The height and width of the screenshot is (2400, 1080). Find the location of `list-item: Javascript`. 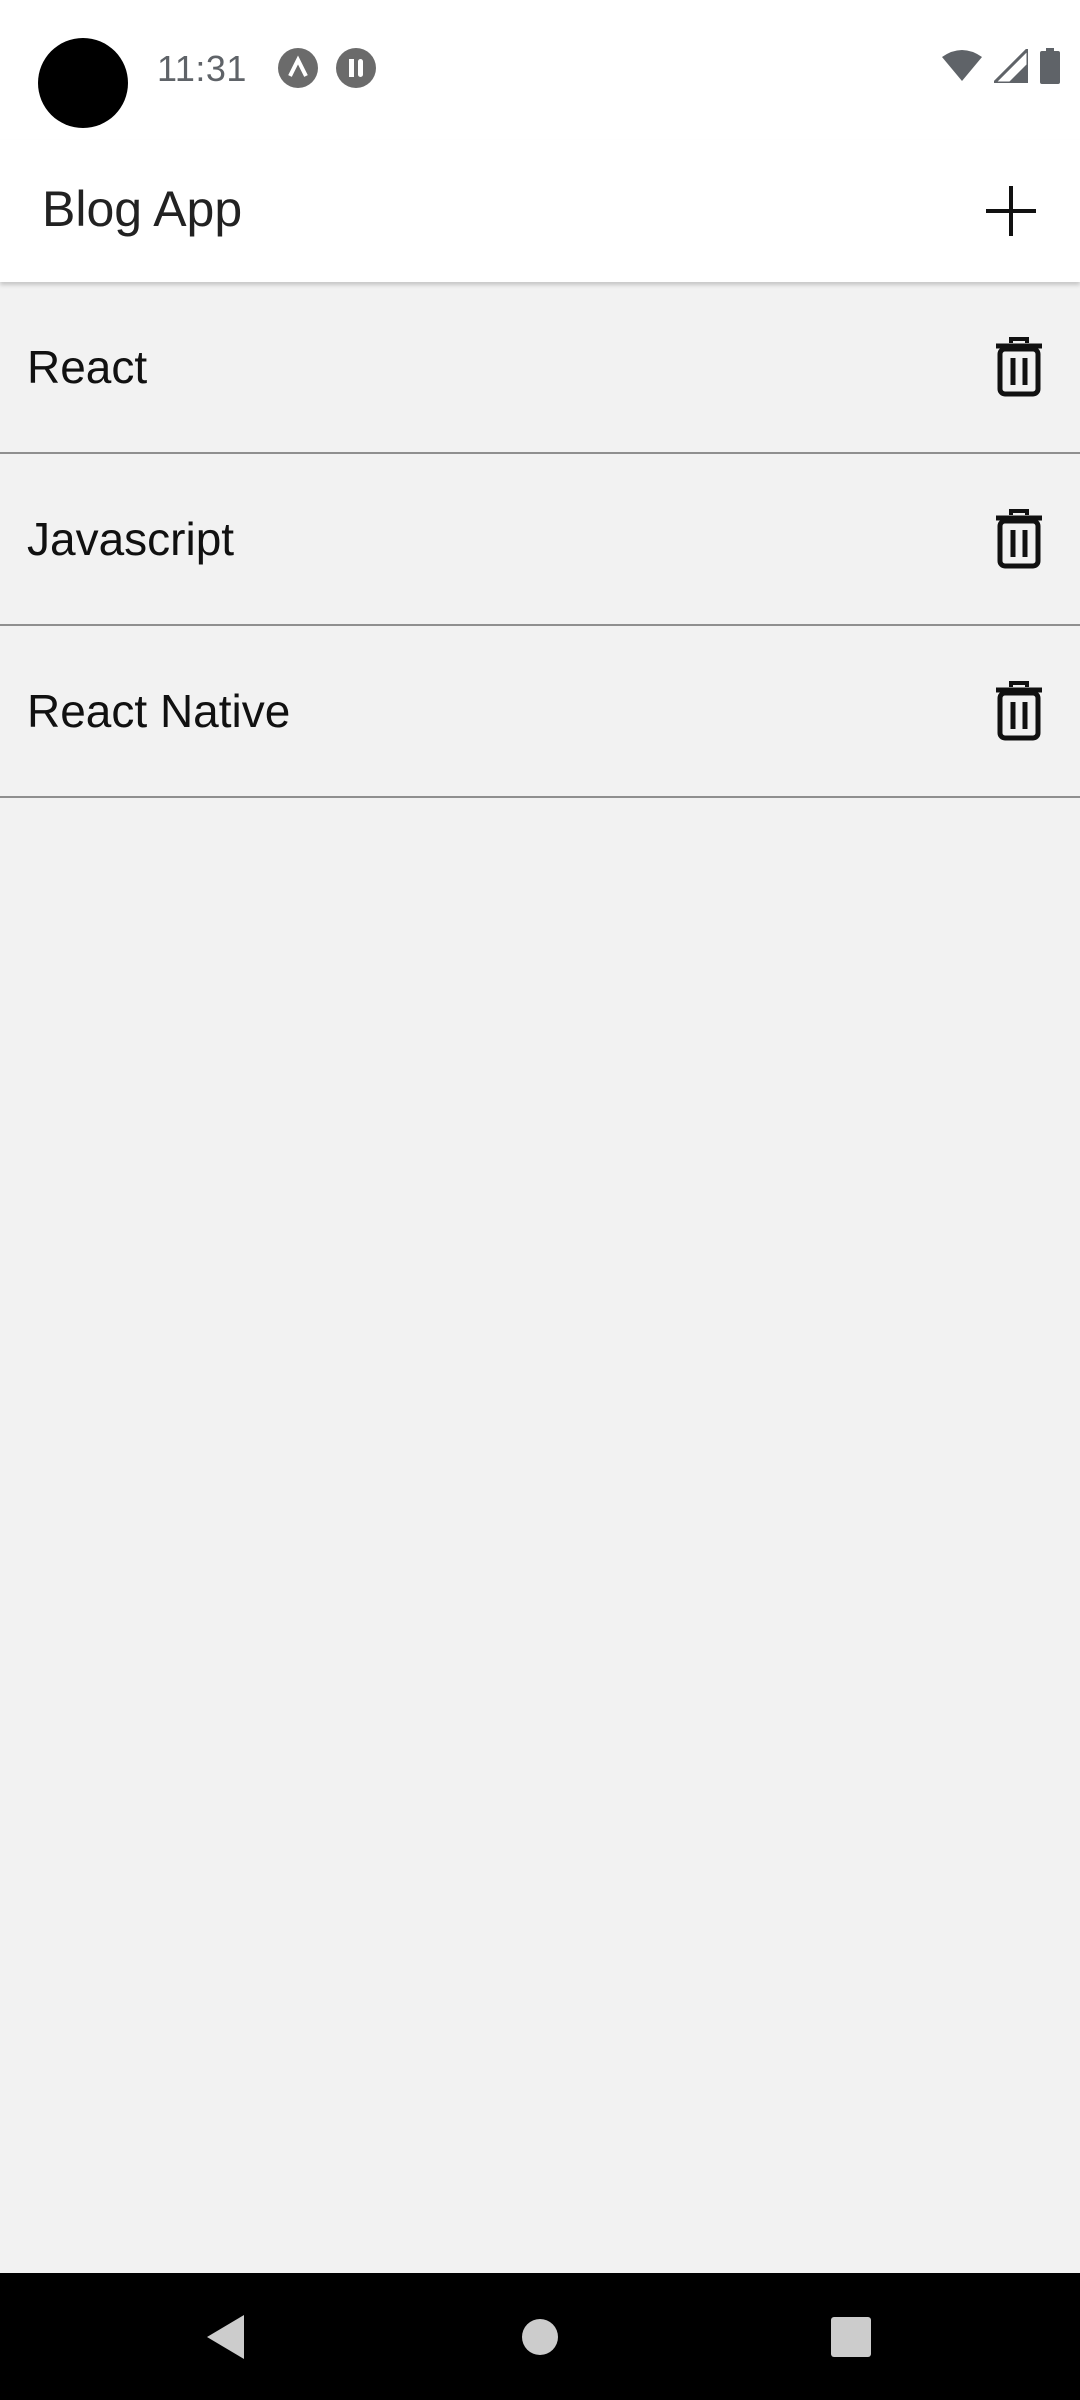

list-item: Javascript is located at coordinates (540, 540).